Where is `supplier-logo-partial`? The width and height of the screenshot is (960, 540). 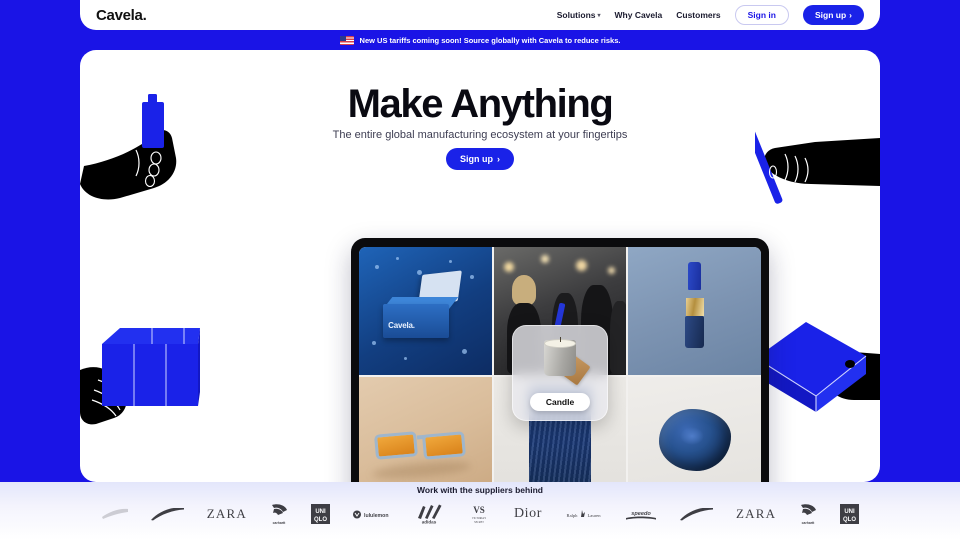 supplier-logo-partial is located at coordinates (115, 514).